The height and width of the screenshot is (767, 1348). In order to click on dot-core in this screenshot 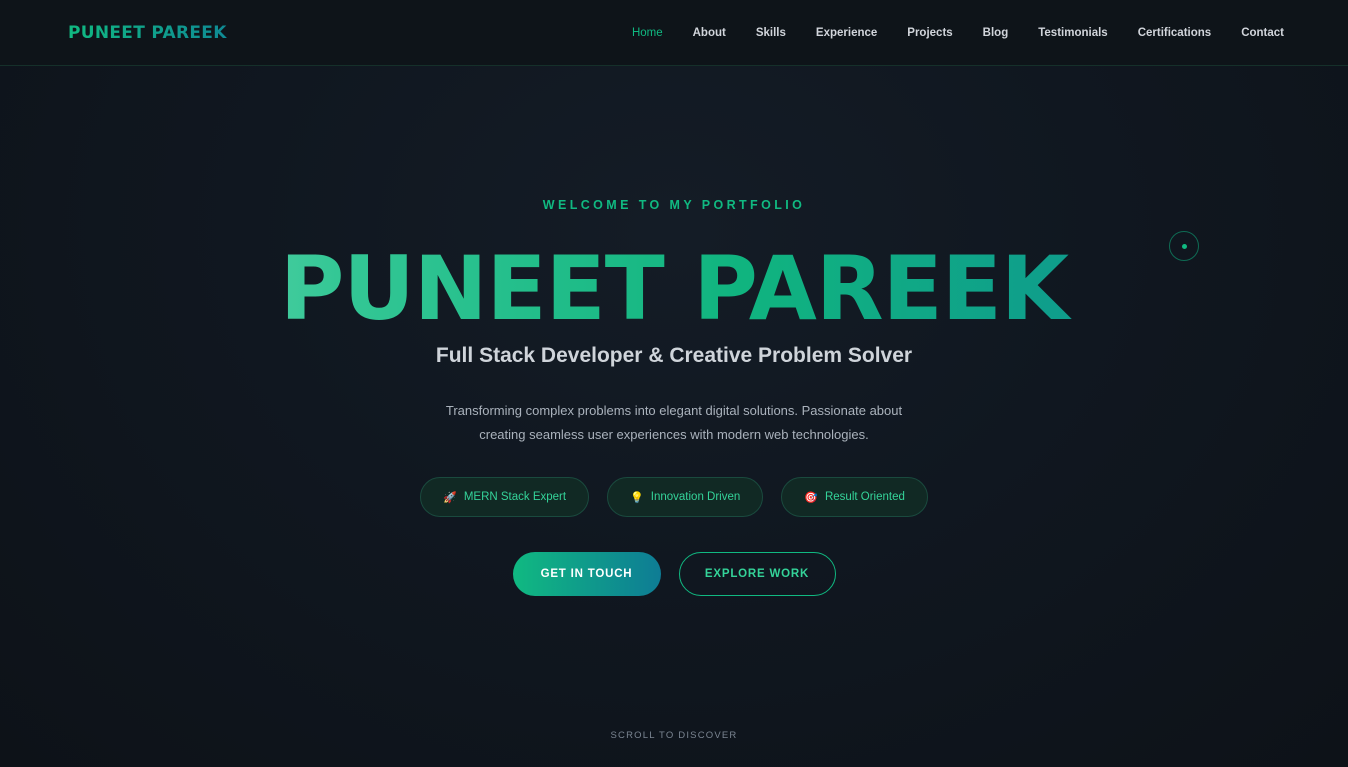, I will do `click(1184, 246)`.